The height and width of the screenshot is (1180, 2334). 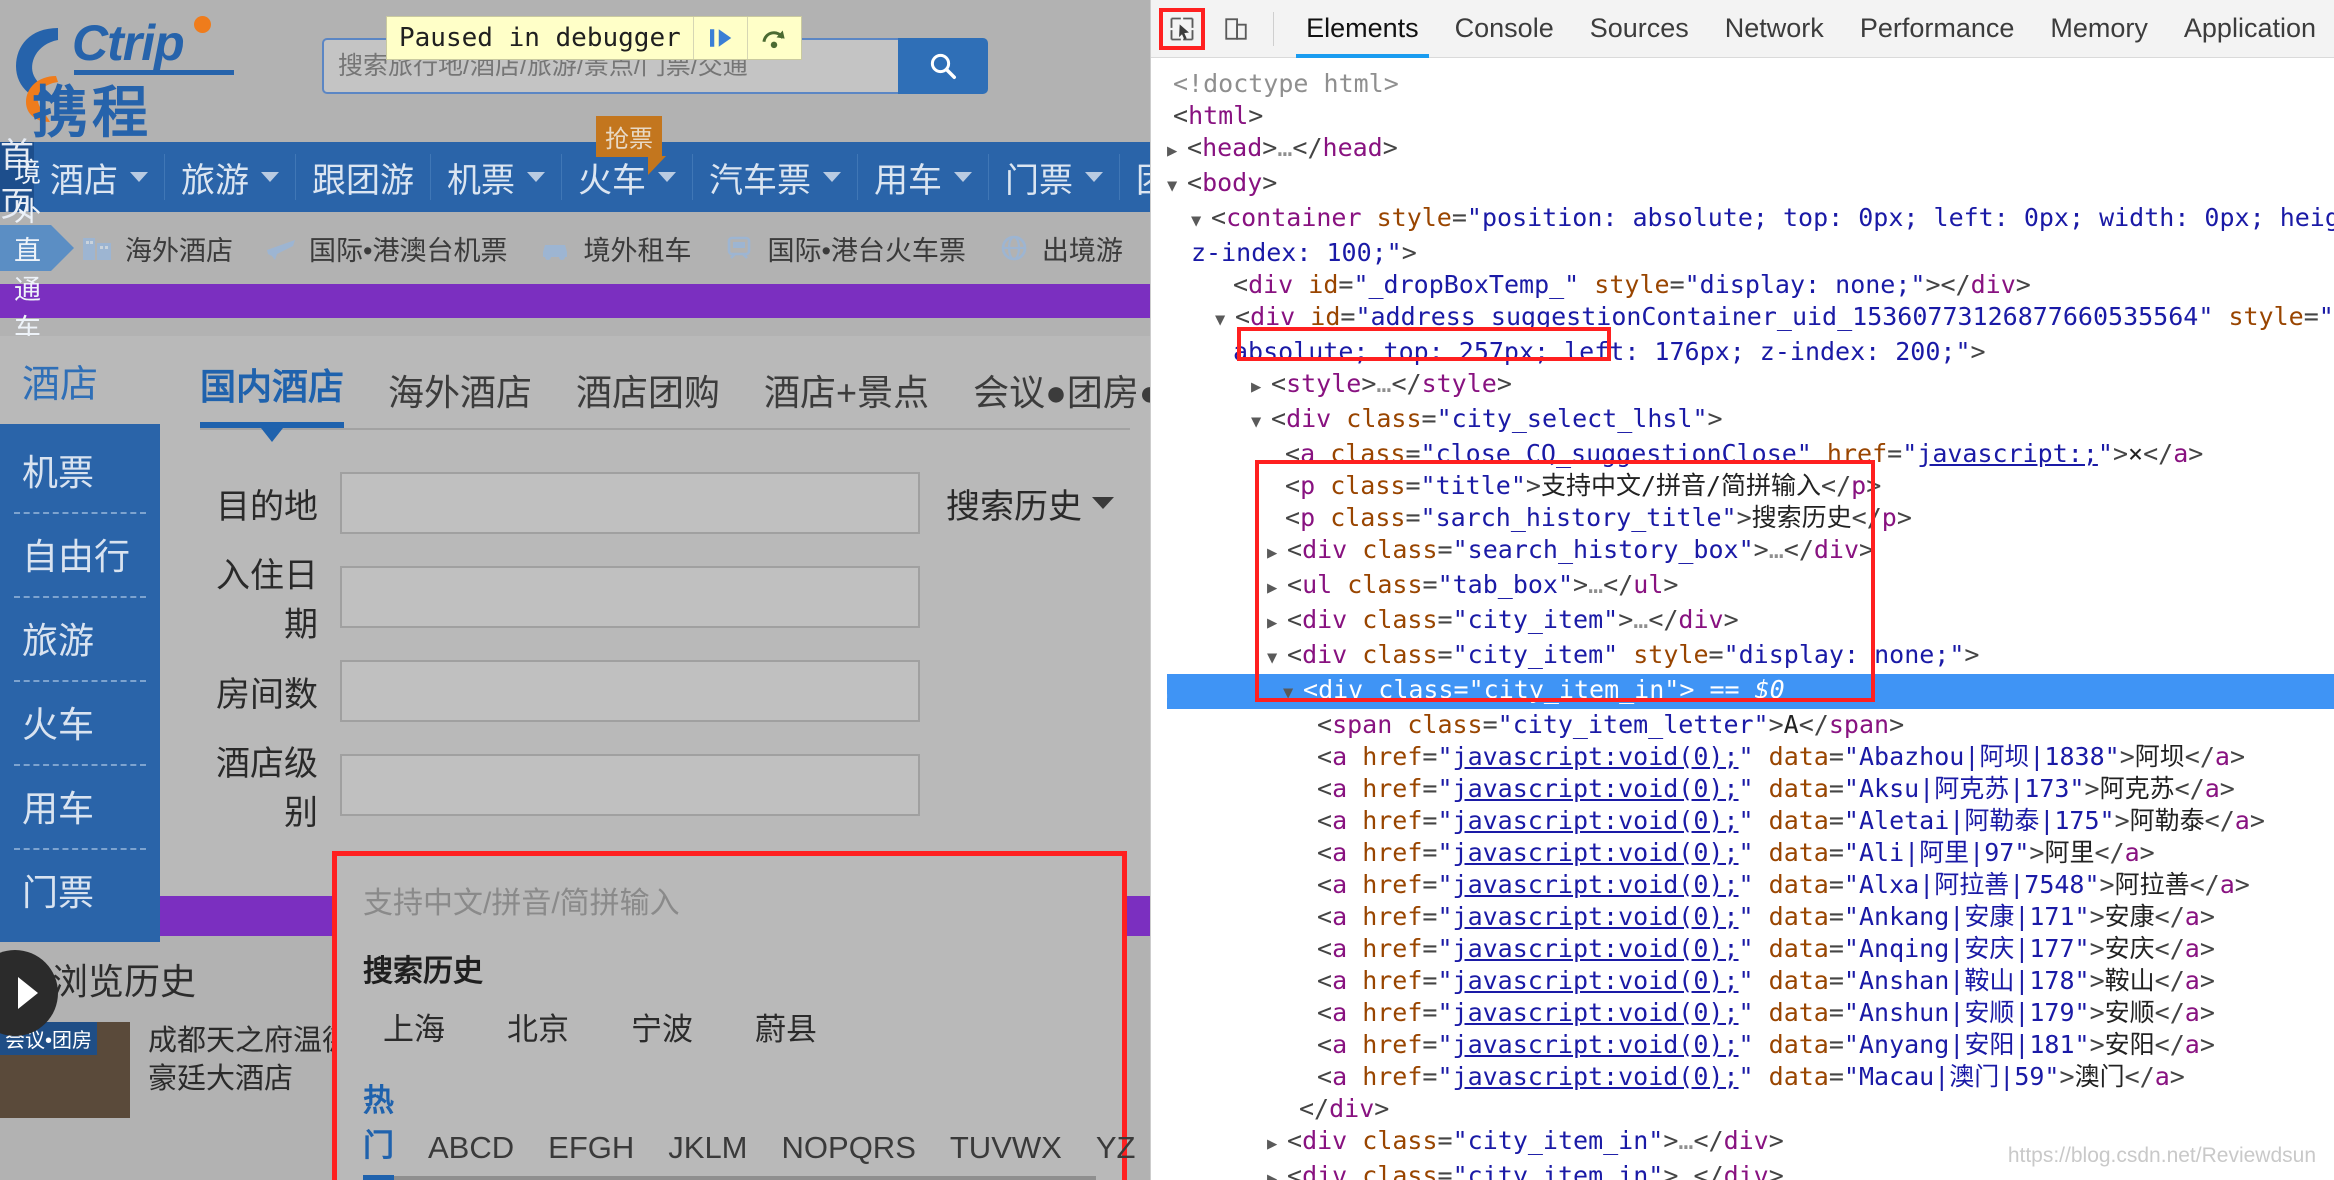 What do you see at coordinates (80, 722) in the screenshot?
I see `side-tab-3: 火车` at bounding box center [80, 722].